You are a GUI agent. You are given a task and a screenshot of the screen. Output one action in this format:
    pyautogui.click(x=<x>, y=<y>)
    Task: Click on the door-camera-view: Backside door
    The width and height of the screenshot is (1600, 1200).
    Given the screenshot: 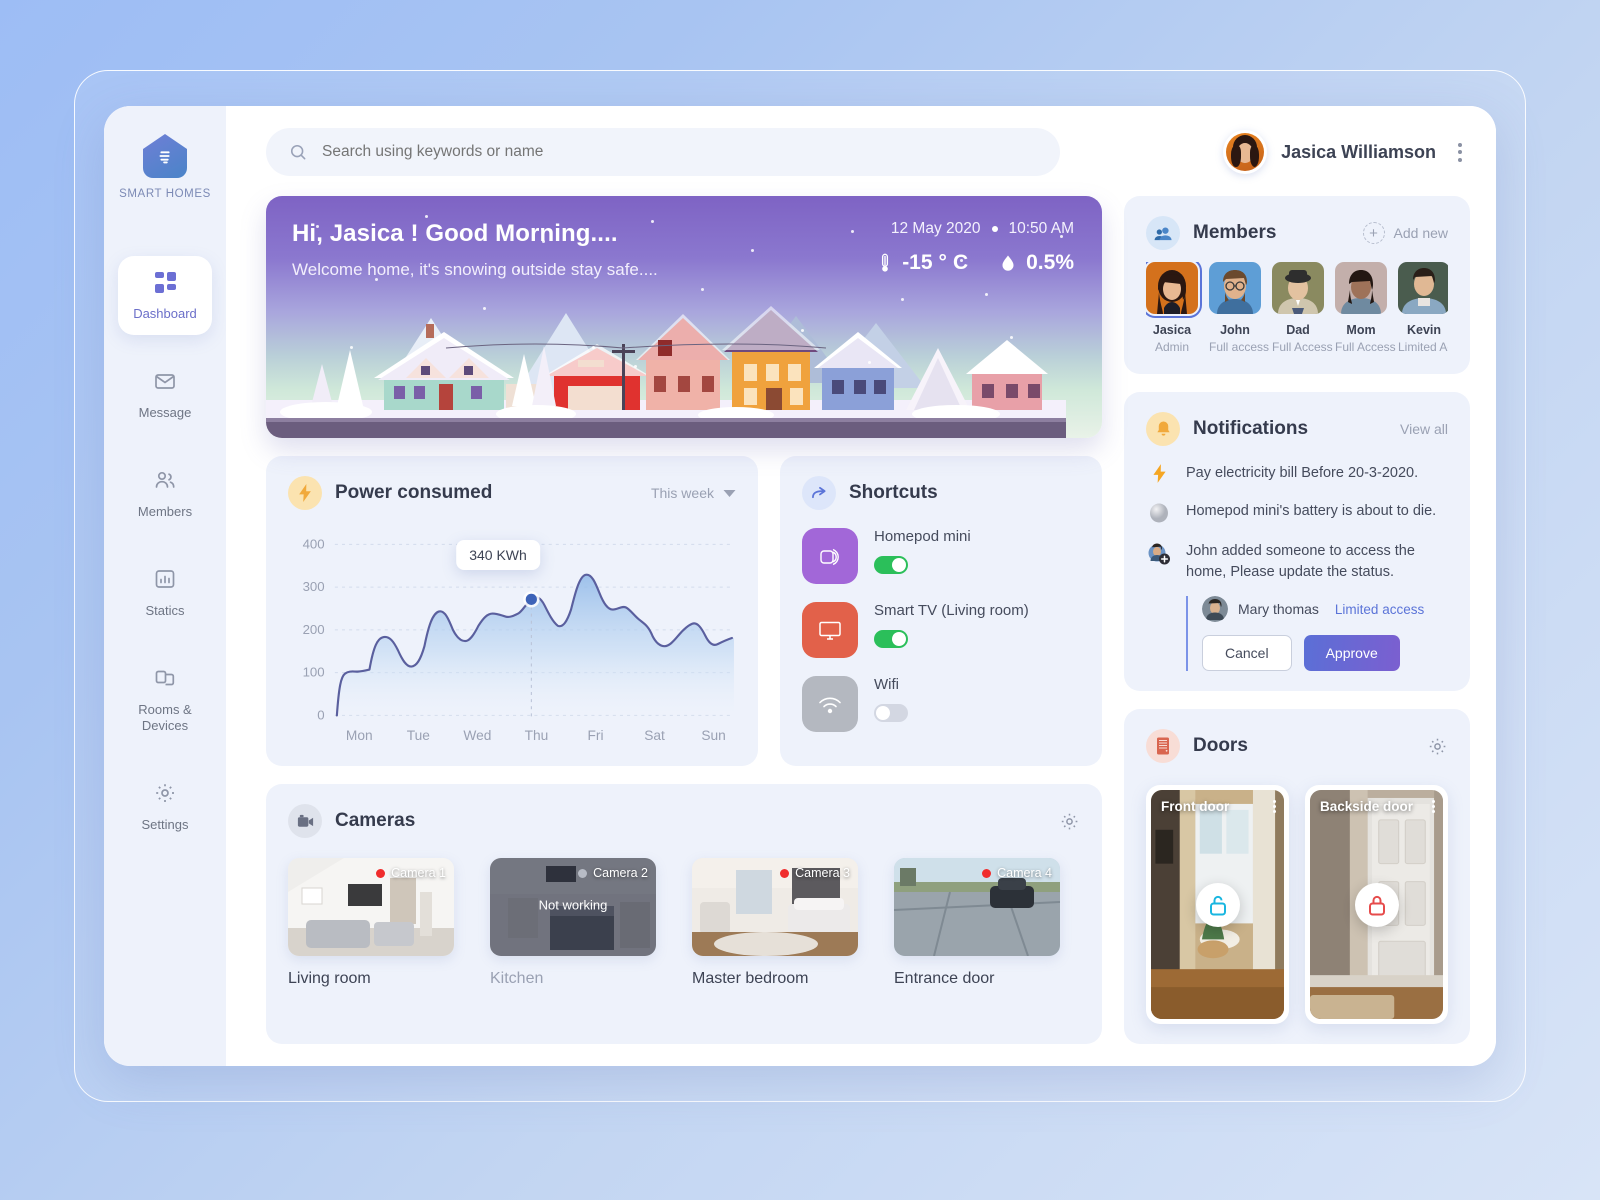 What is the action you would take?
    pyautogui.click(x=1376, y=904)
    